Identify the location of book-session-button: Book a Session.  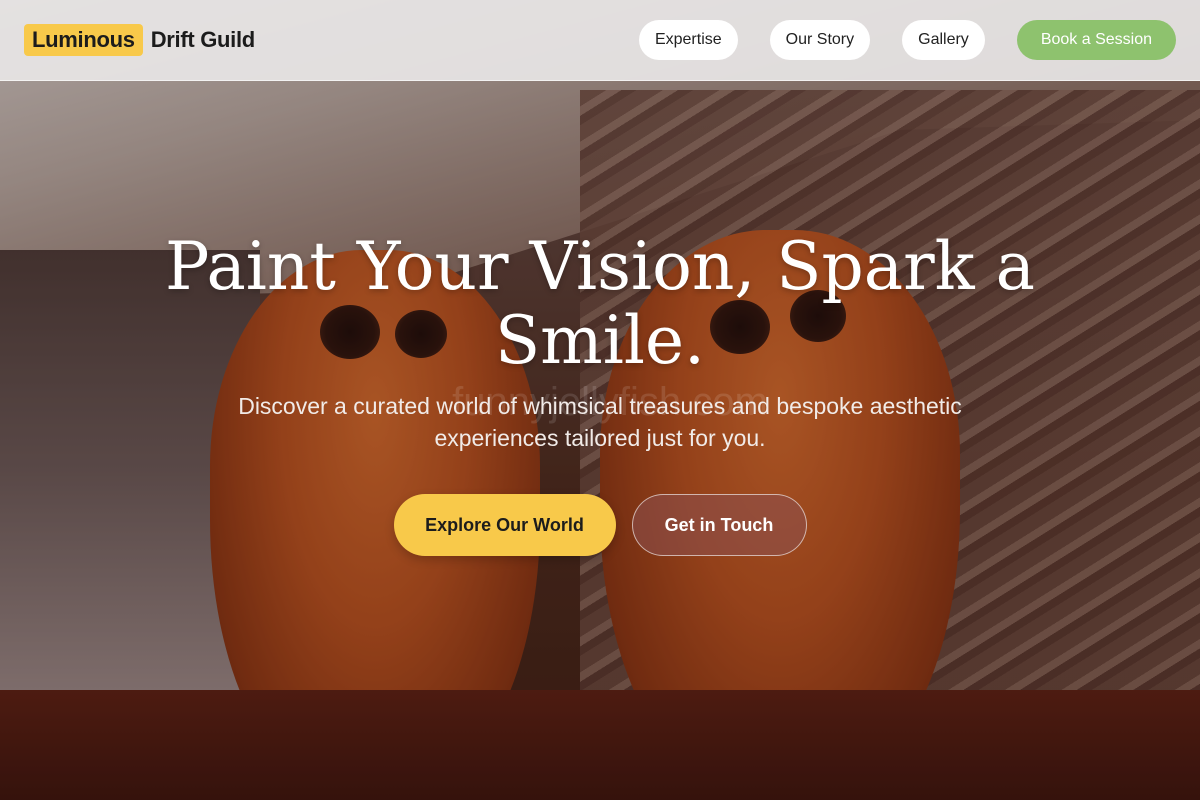
(1096, 40).